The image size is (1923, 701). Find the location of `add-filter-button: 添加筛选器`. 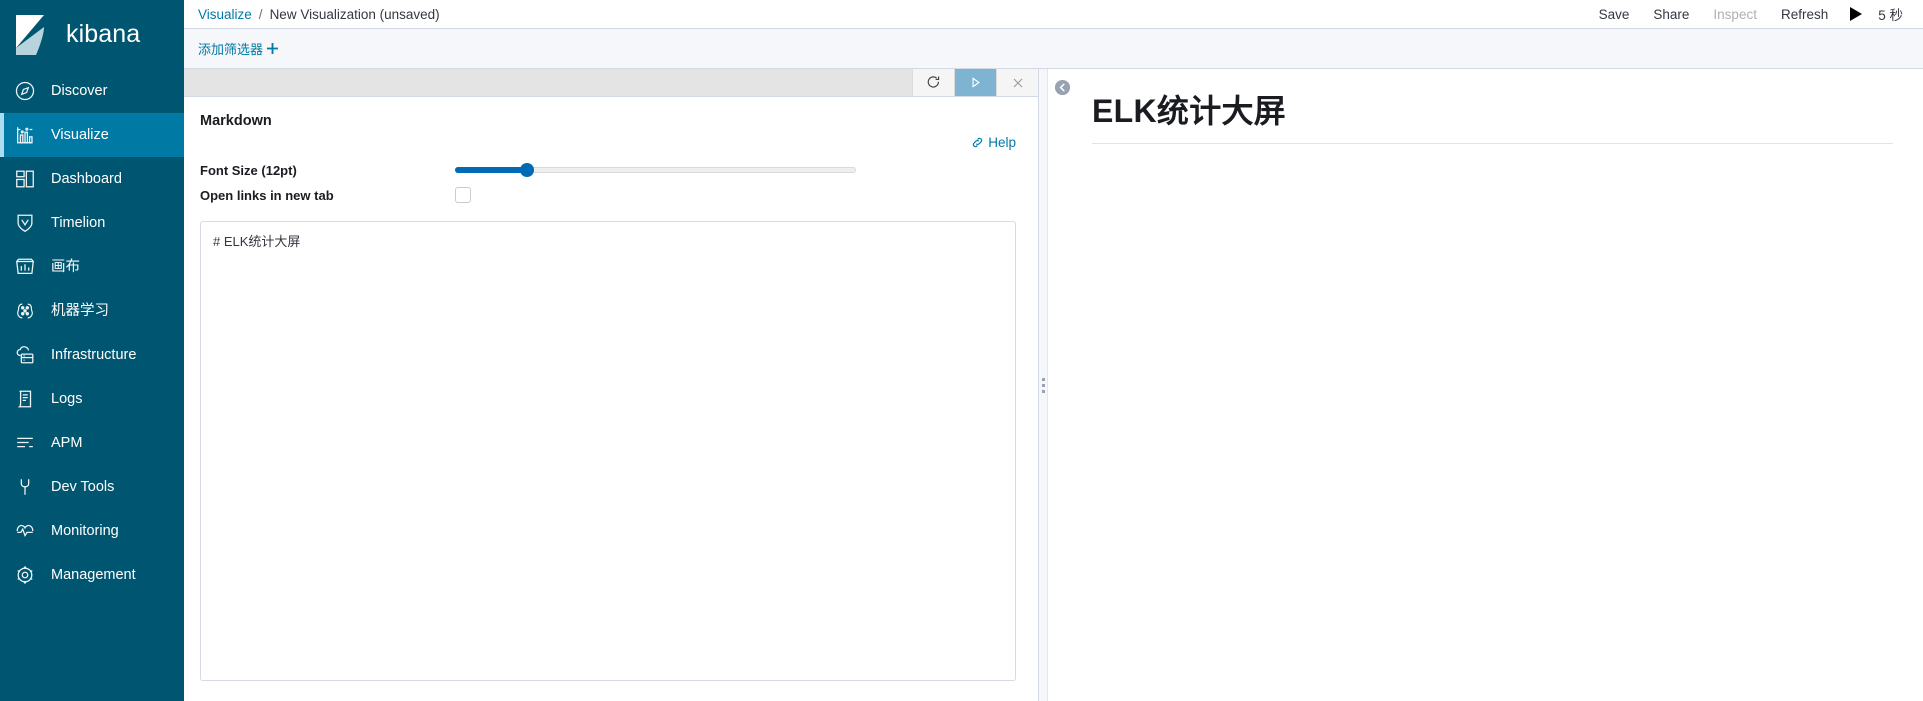

add-filter-button: 添加筛选器 is located at coordinates (238, 48).